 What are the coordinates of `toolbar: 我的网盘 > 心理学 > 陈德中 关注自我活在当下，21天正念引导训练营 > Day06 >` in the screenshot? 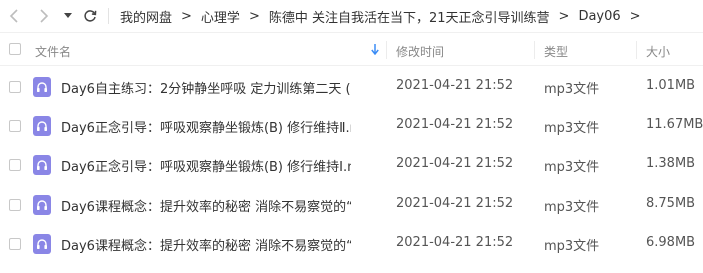 It's located at (351, 16).